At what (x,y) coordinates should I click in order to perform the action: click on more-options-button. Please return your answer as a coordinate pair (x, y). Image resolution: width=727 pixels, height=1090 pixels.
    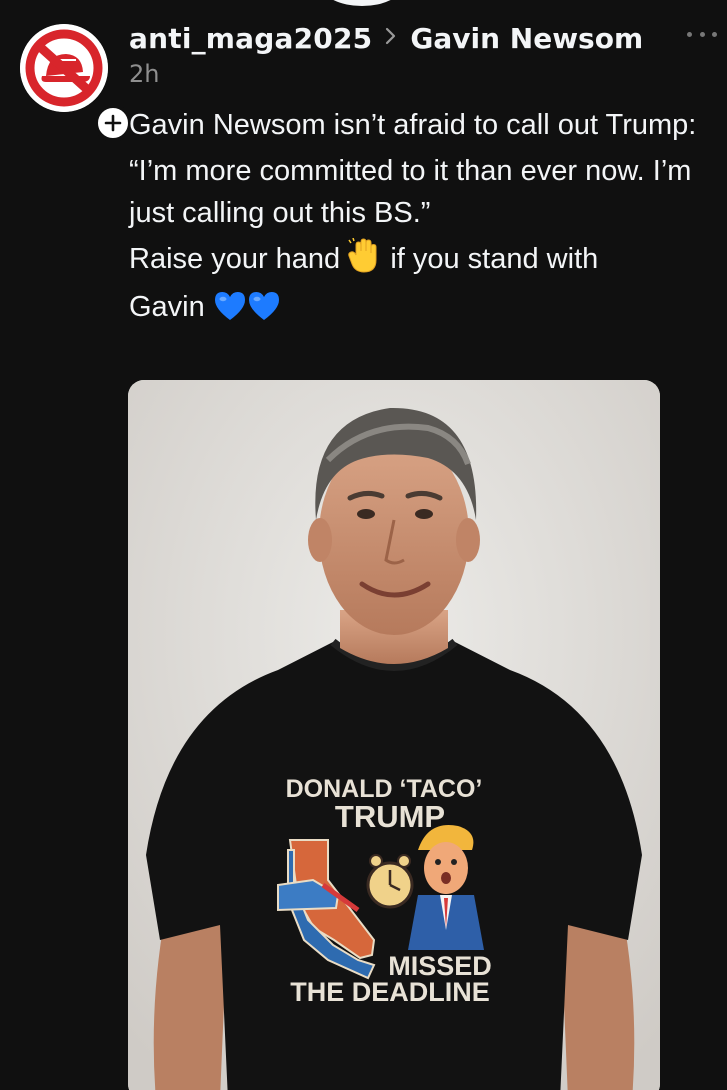
    Looking at the image, I should click on (702, 34).